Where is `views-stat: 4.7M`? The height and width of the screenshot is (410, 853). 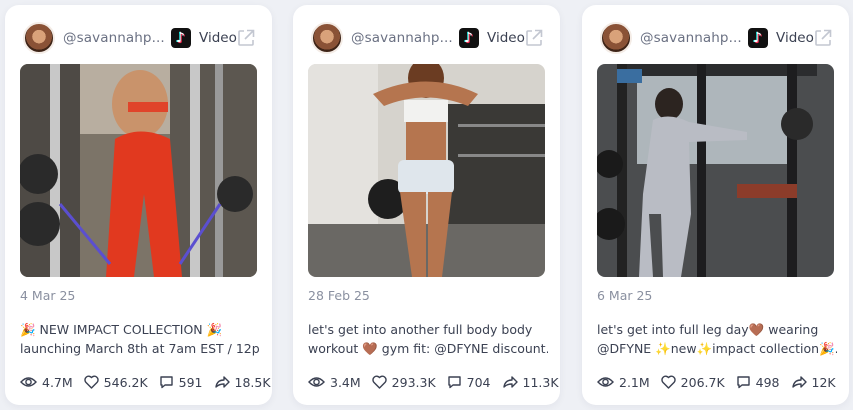
views-stat: 4.7M is located at coordinates (46, 382).